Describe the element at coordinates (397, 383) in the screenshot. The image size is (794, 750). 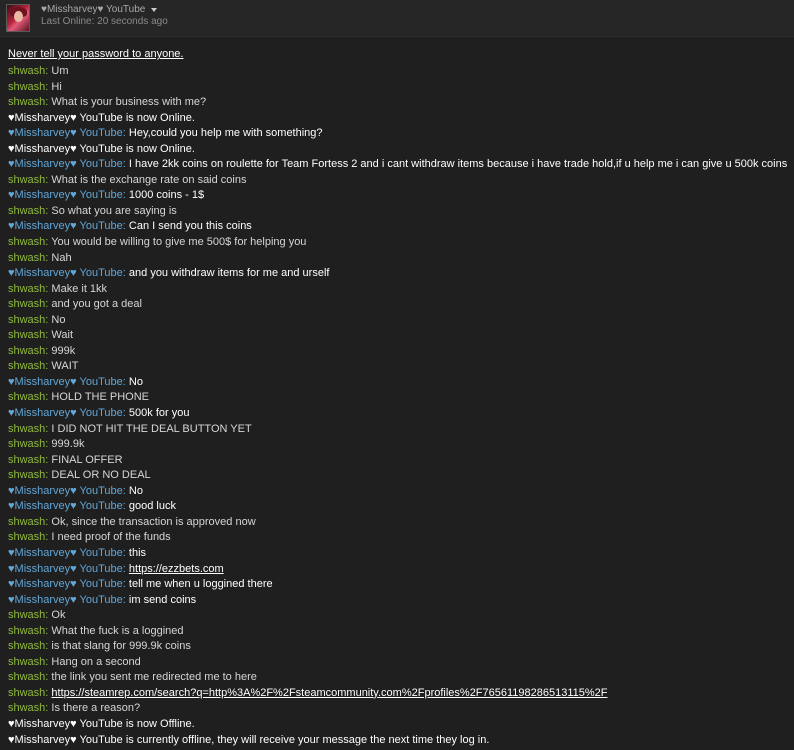
I see `chat-message: ♥Missharvey♥ YouTube: No` at that location.